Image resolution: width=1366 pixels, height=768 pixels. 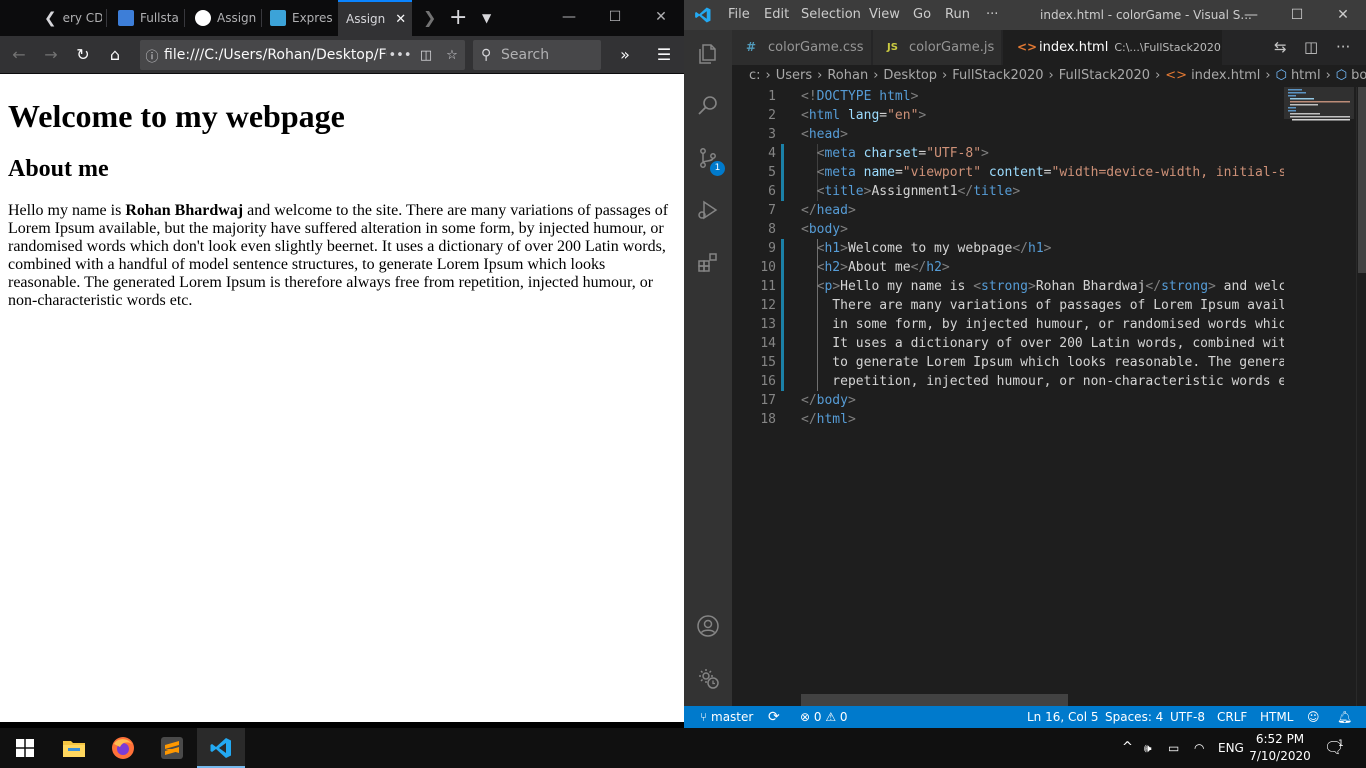 What do you see at coordinates (847, 75) in the screenshot?
I see `breadcrumb-item: Rohan` at bounding box center [847, 75].